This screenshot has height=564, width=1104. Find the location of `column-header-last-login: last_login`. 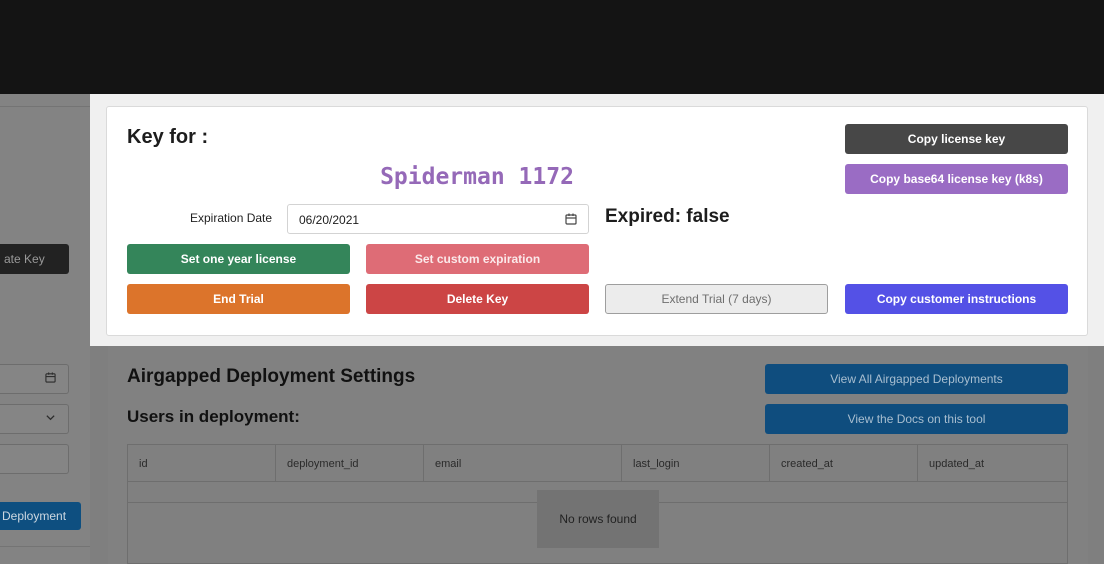

column-header-last-login: last_login is located at coordinates (695, 463).